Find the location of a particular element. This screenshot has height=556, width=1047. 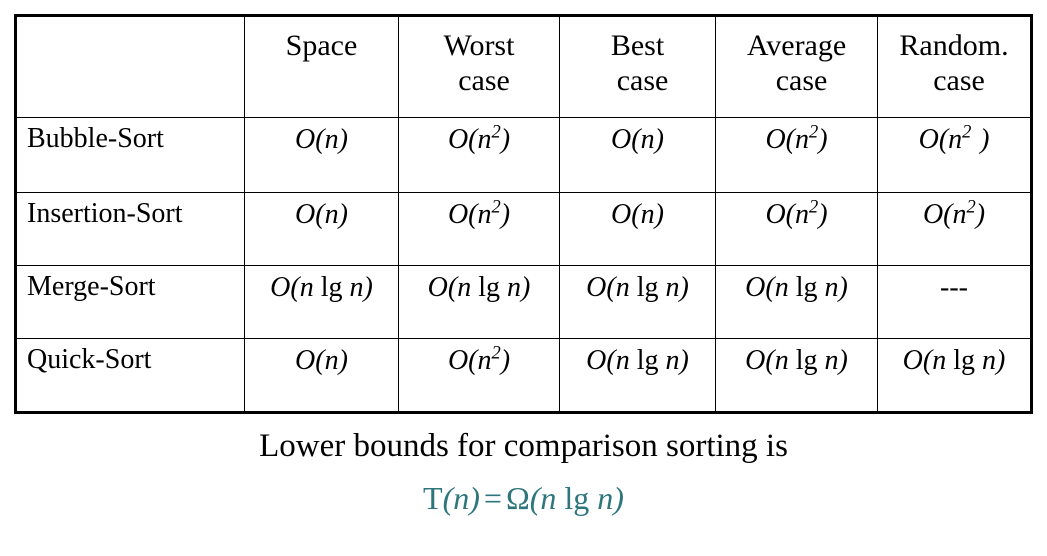

header-cell-random-case: Random. case is located at coordinates (954, 66).